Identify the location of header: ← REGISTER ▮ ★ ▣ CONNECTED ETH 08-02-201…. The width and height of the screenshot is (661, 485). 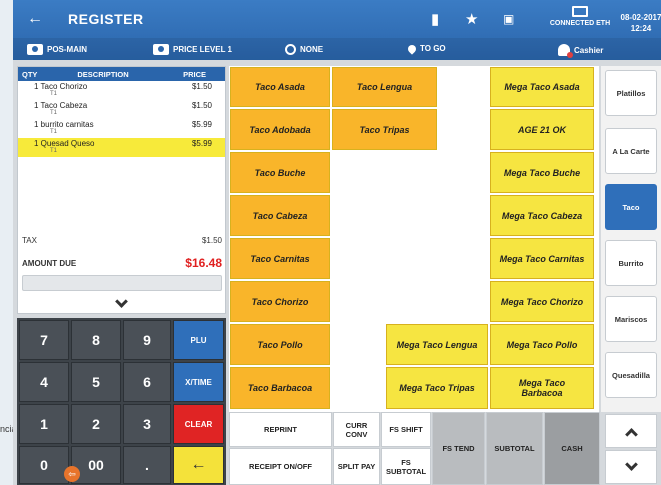
(337, 30).